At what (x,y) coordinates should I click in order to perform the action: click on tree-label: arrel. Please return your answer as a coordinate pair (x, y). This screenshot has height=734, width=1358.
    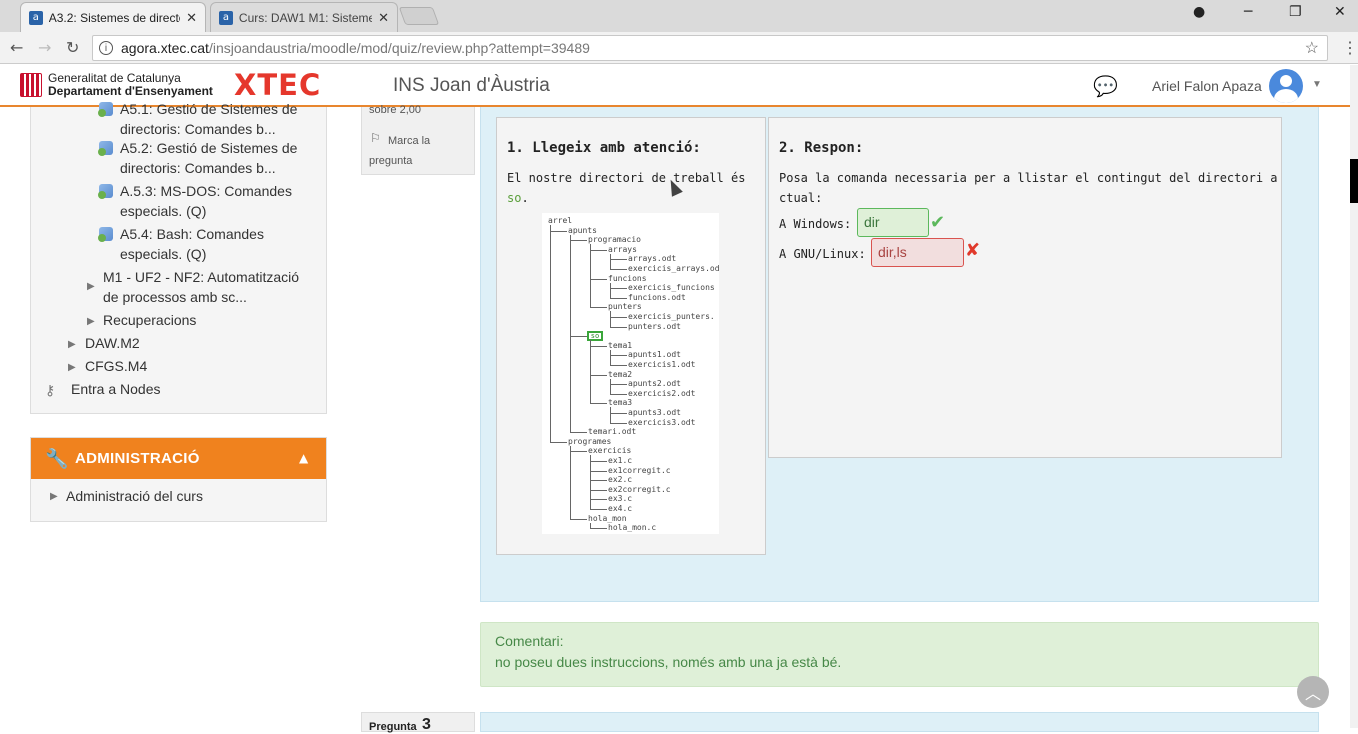
    Looking at the image, I should click on (560, 220).